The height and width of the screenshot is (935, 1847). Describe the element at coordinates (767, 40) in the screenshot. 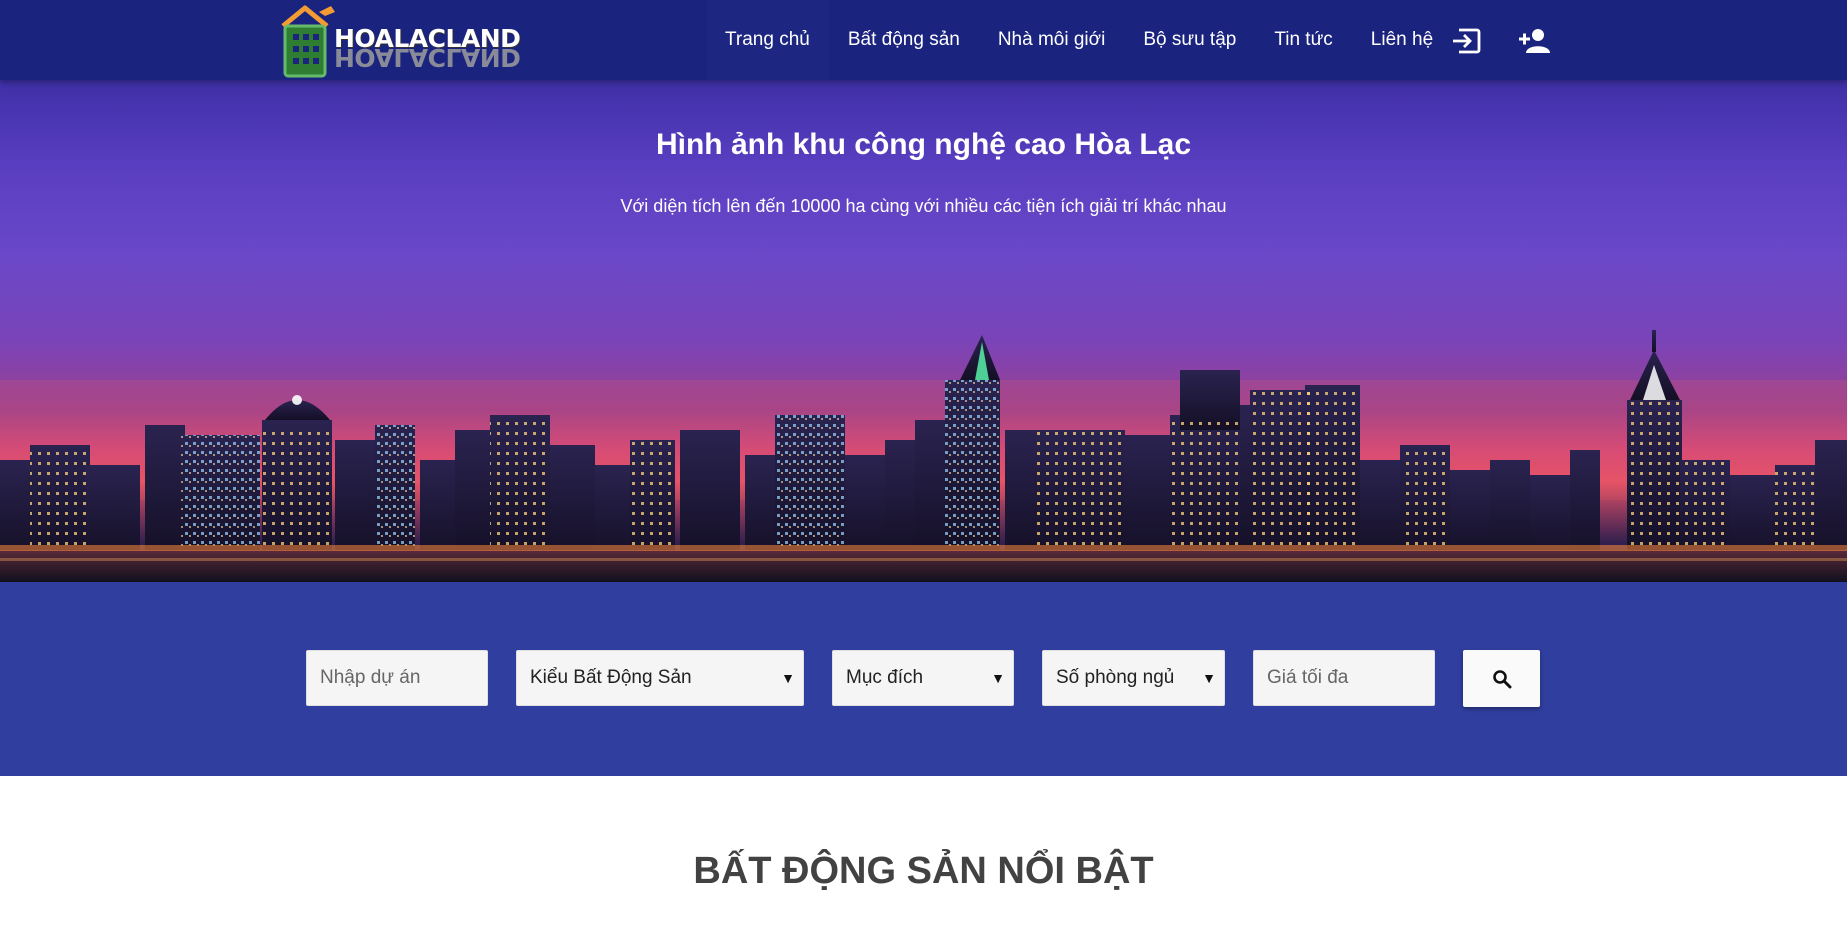

I see `nav-item-home: Trang chủ` at that location.